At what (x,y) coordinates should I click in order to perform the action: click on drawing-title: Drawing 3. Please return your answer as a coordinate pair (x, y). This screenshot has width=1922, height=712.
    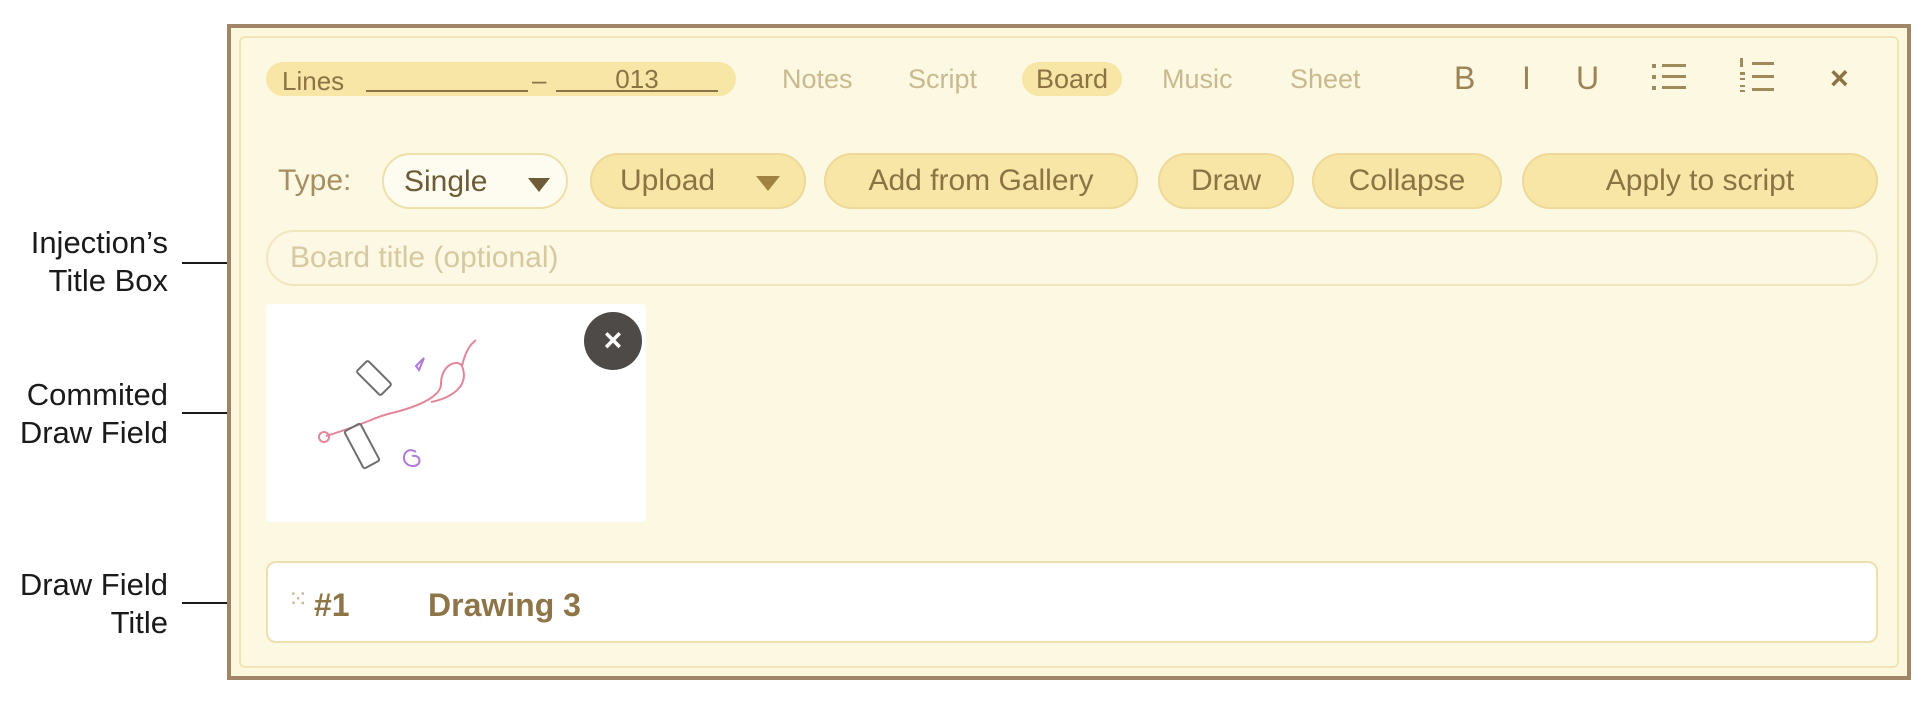
    Looking at the image, I should click on (504, 605).